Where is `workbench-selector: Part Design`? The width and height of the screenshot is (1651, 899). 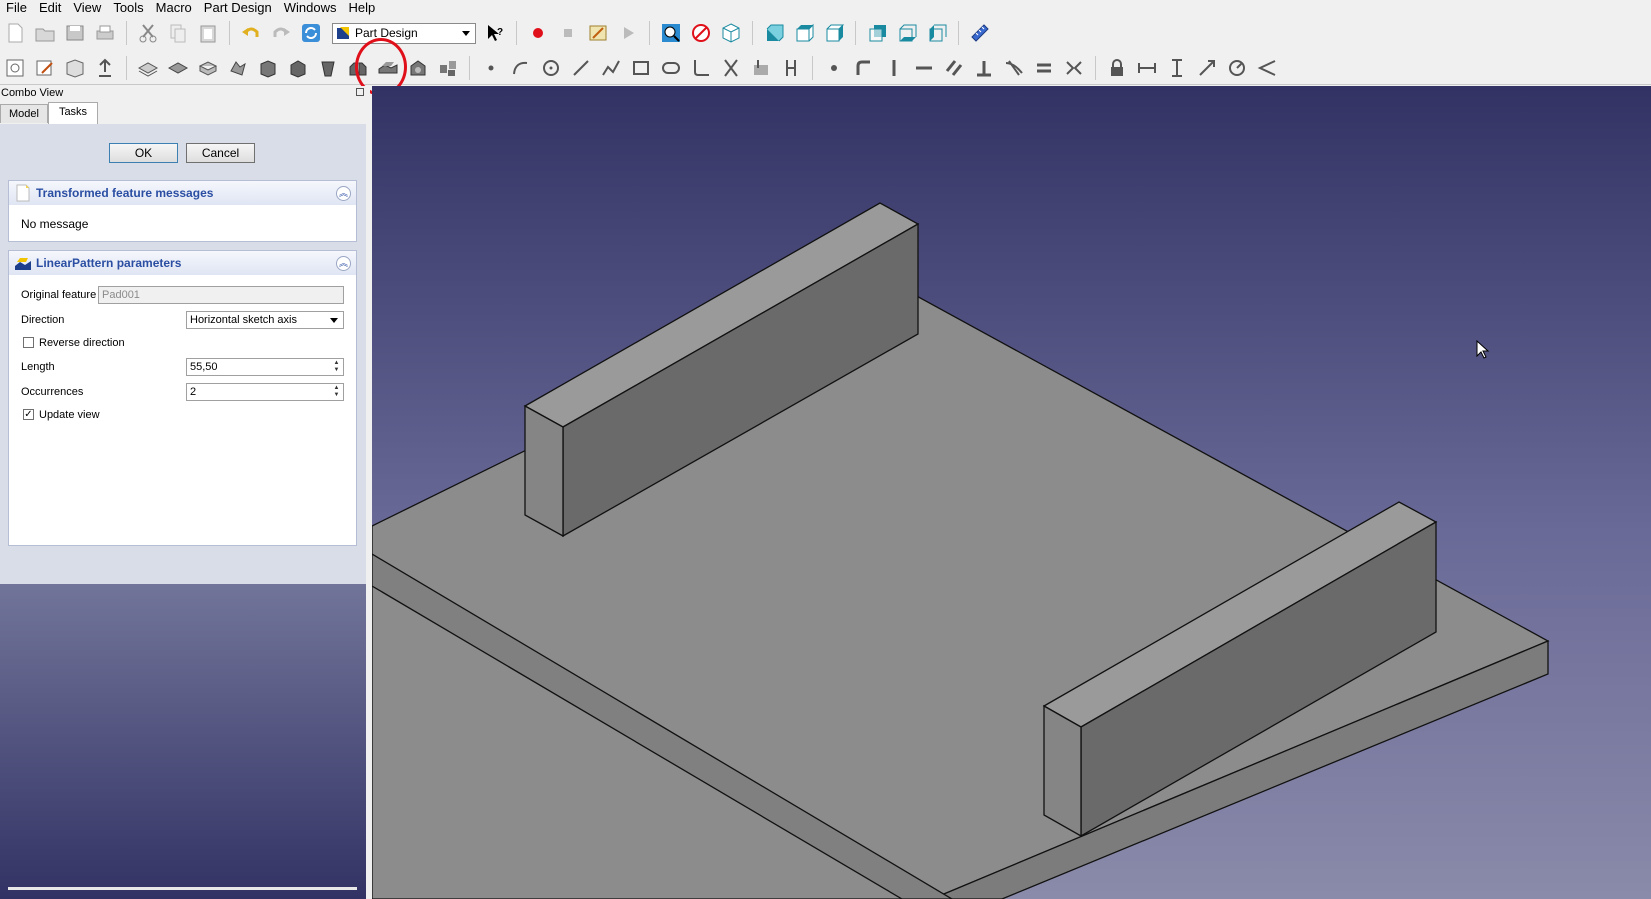 workbench-selector: Part Design is located at coordinates (404, 33).